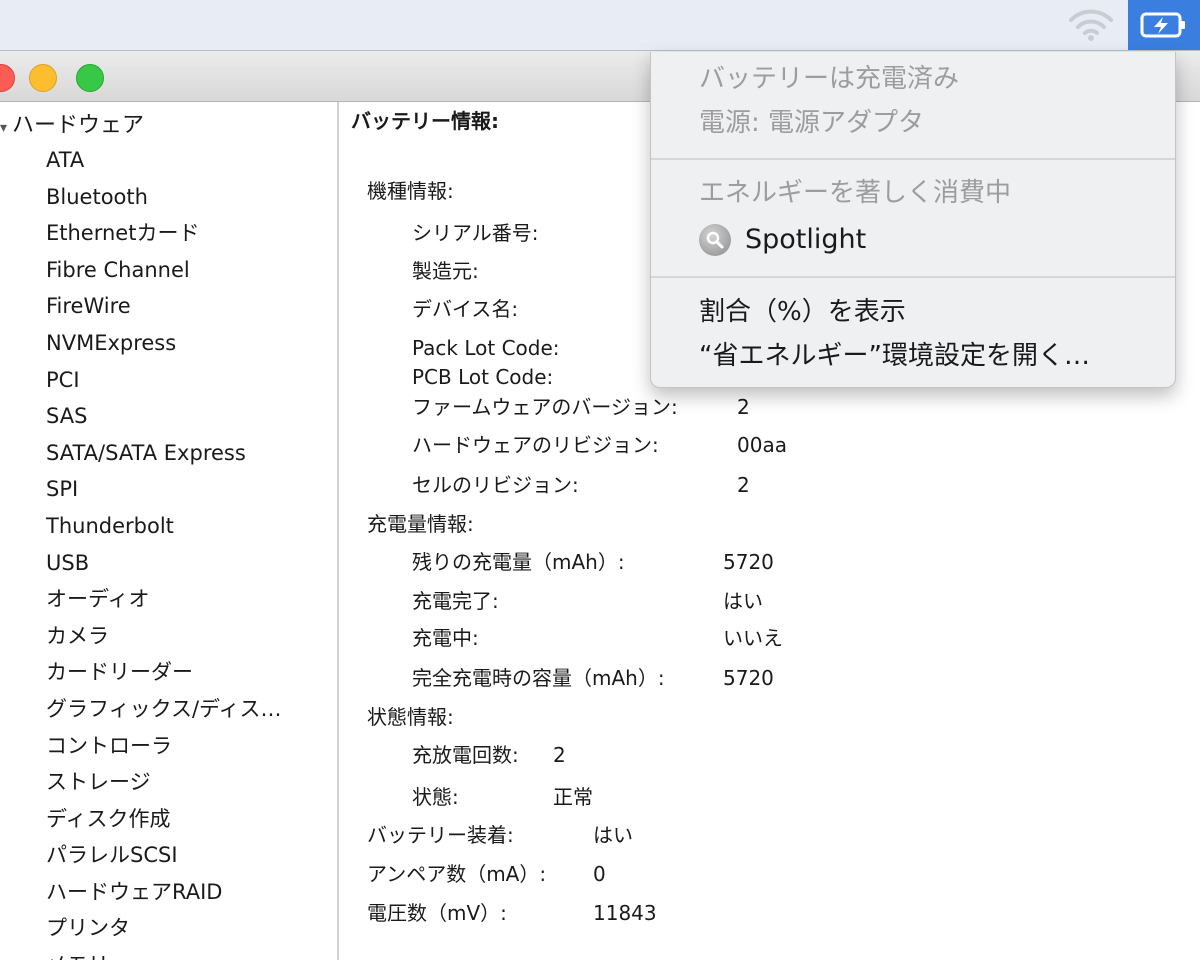 The height and width of the screenshot is (960, 1200). What do you see at coordinates (90, 78) in the screenshot?
I see `zoom-button` at bounding box center [90, 78].